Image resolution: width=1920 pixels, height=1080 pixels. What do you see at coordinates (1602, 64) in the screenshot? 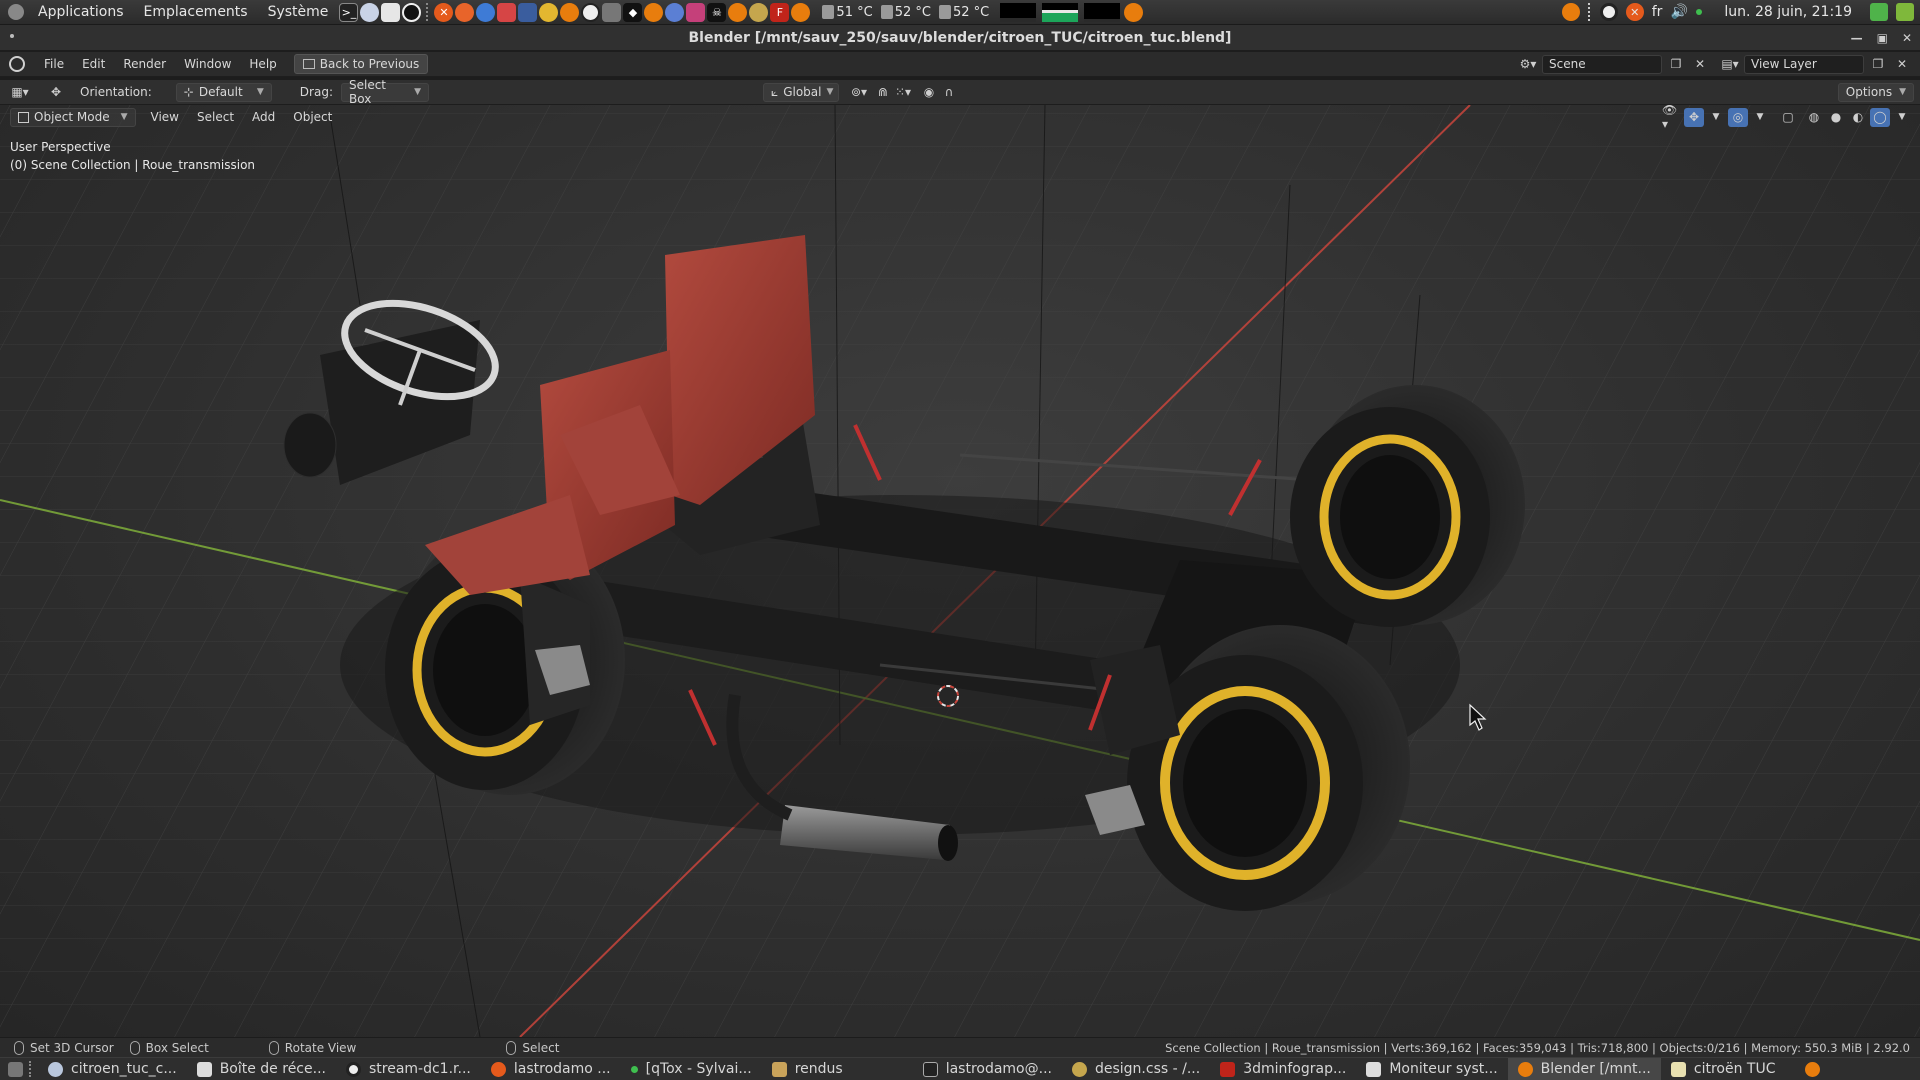
I see `scene-field: Scene` at bounding box center [1602, 64].